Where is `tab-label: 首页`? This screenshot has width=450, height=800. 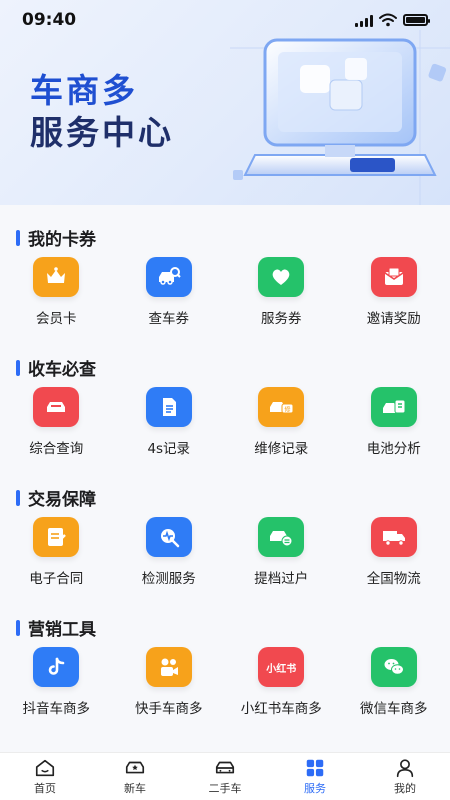 tab-label: 首页 is located at coordinates (45, 788).